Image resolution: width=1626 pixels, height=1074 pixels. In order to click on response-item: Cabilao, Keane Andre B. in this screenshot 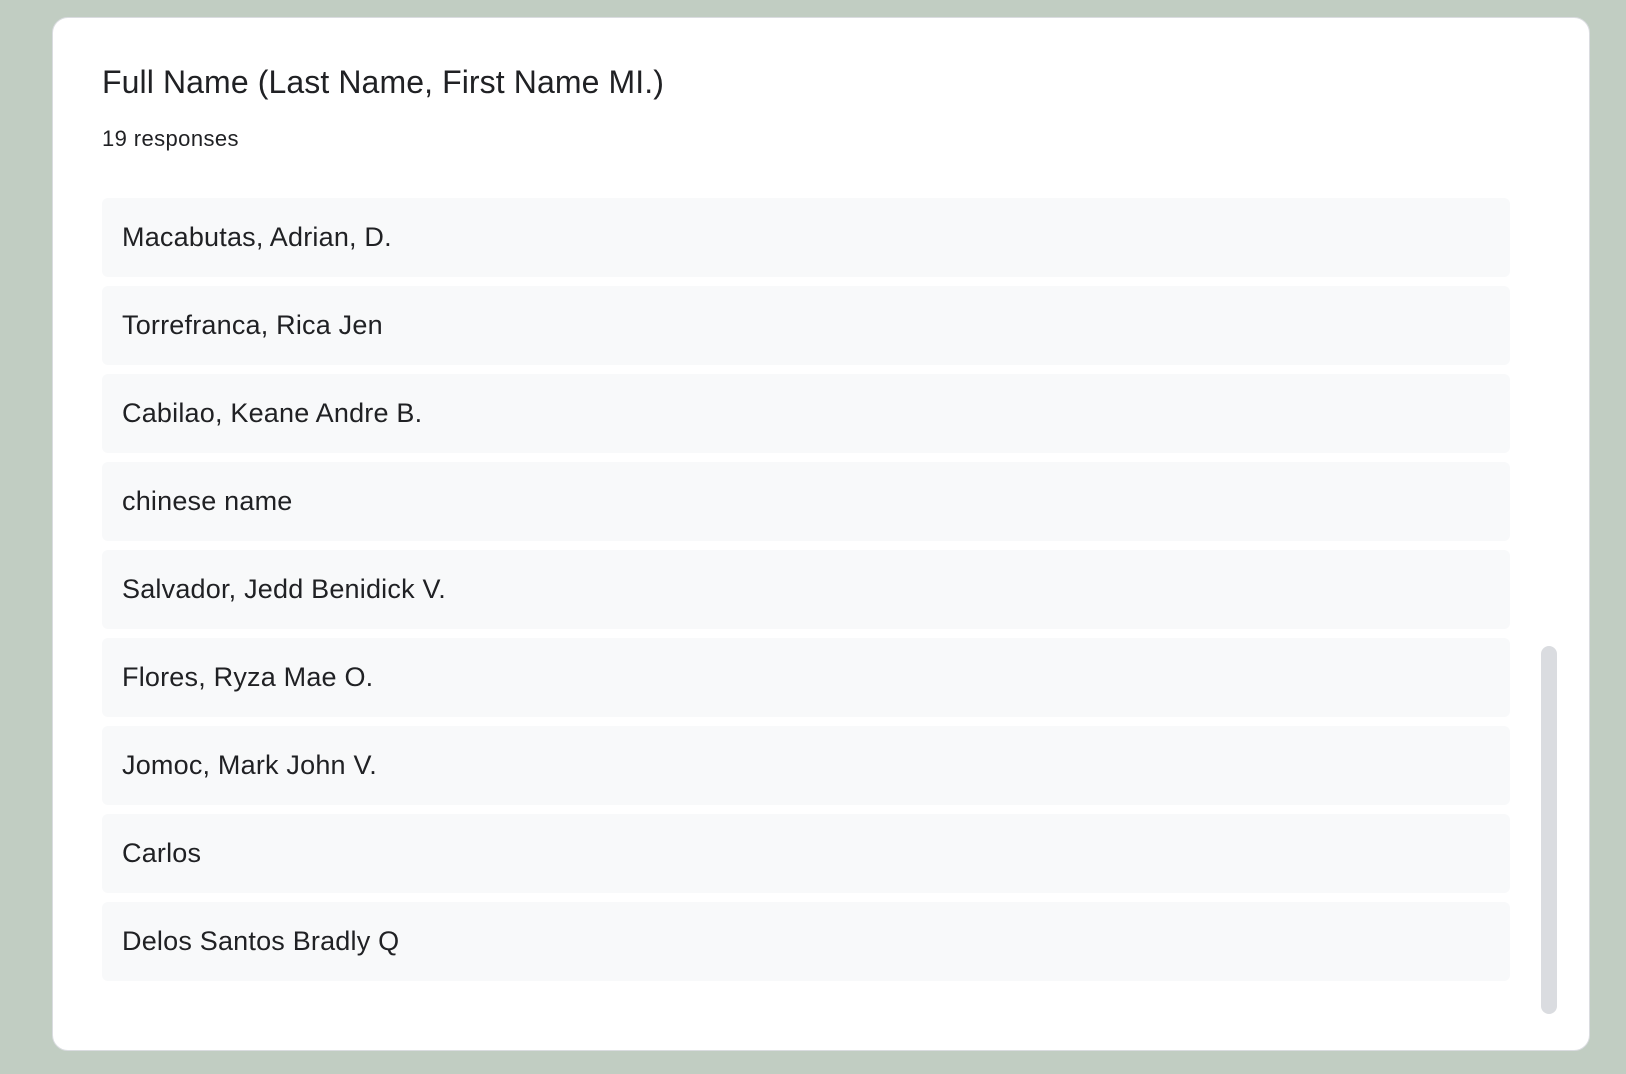, I will do `click(806, 413)`.